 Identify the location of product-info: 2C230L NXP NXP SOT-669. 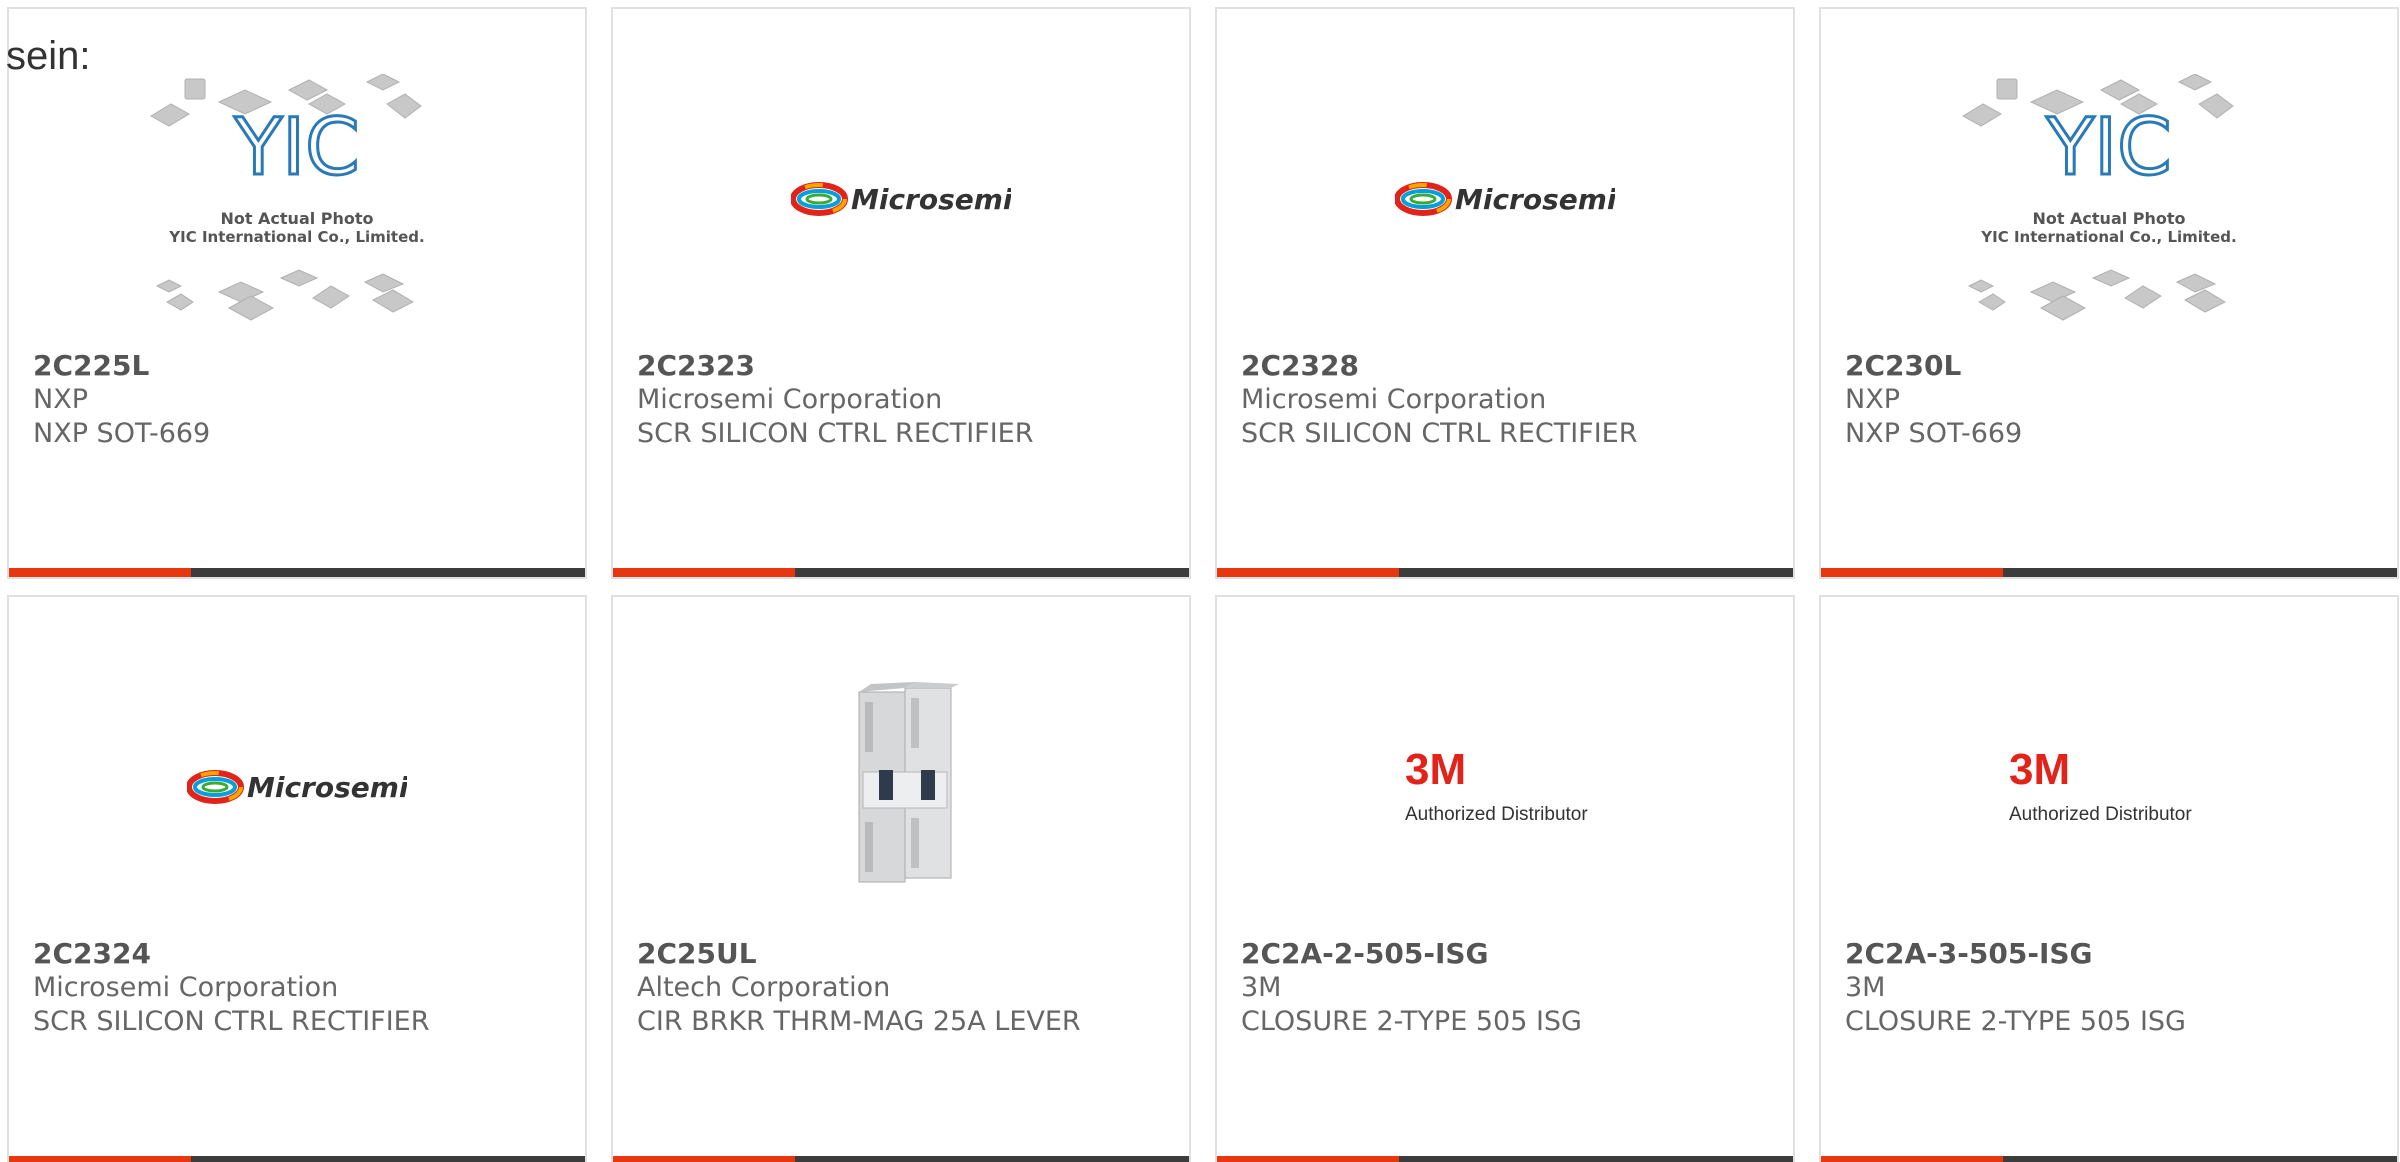
(2113, 400).